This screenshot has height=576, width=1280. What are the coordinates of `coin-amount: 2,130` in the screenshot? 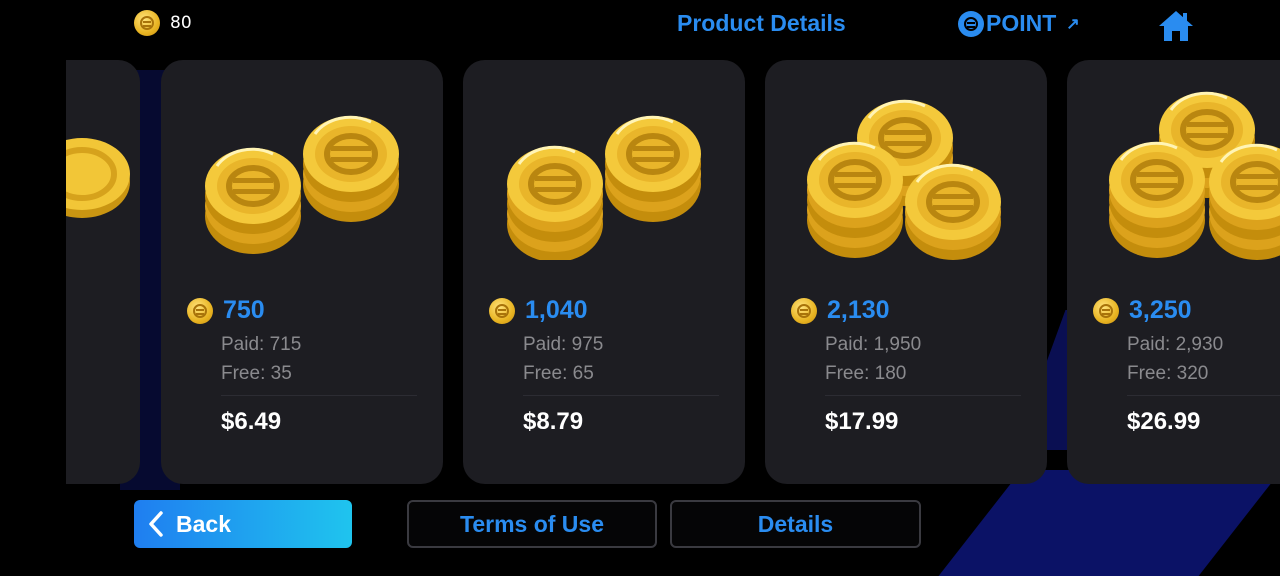 It's located at (858, 310).